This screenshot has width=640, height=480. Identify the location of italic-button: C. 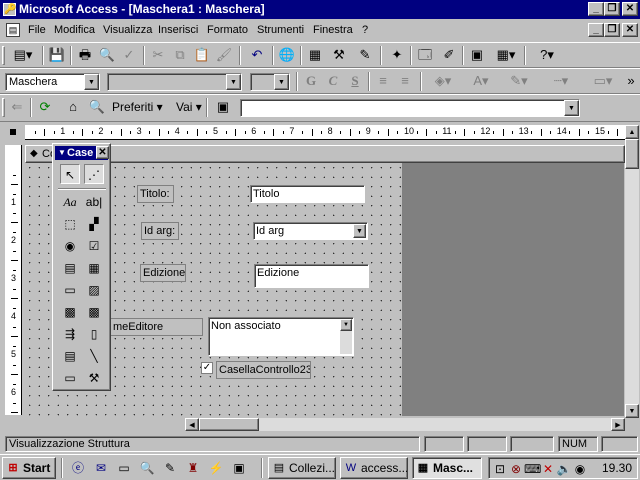
(333, 81).